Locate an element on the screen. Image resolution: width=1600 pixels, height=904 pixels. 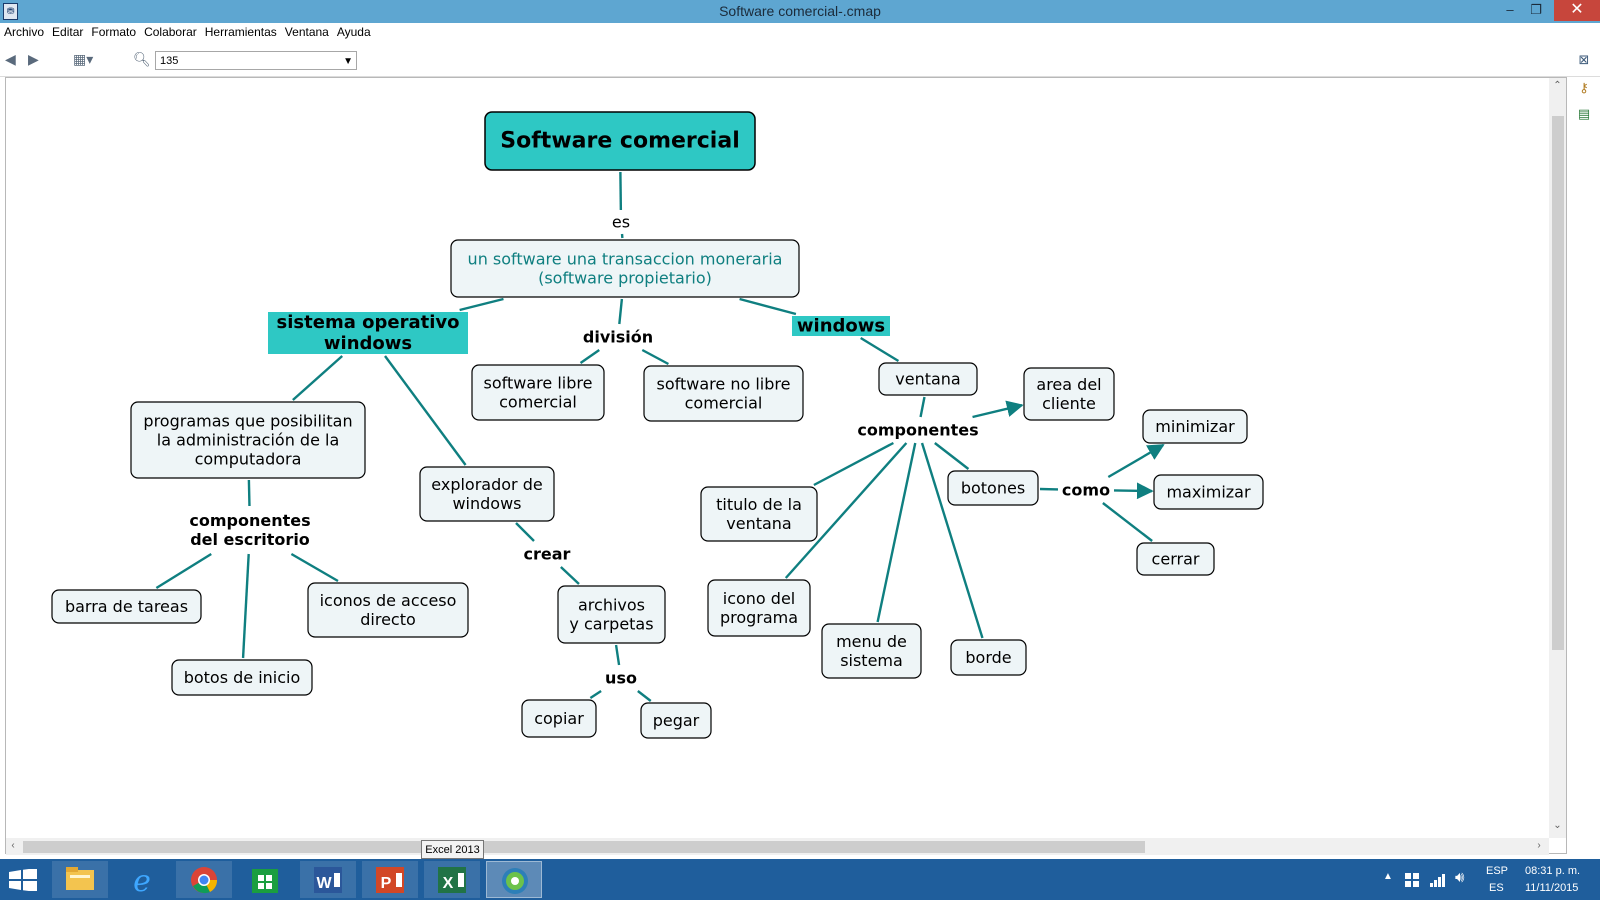
node-text: botos de inicio is located at coordinates (242, 677).